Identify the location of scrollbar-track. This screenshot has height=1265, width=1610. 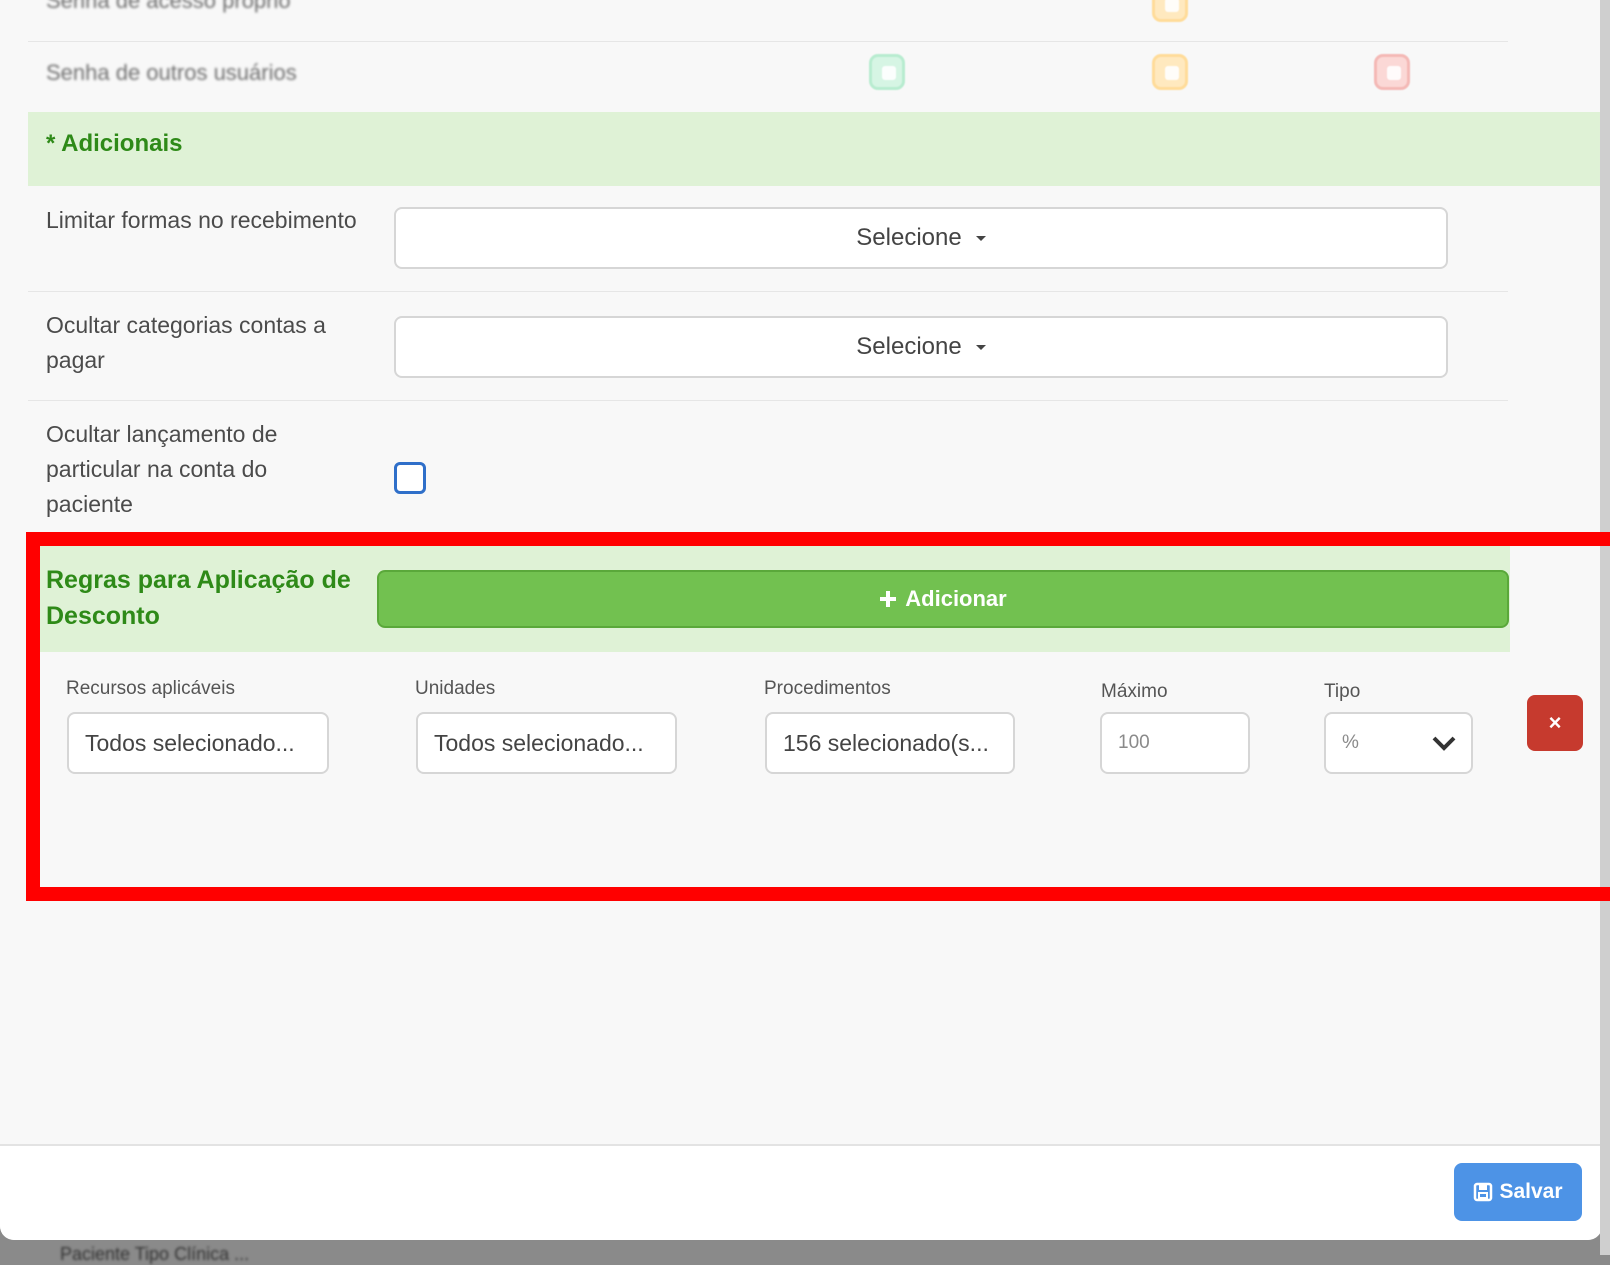
(1605, 627).